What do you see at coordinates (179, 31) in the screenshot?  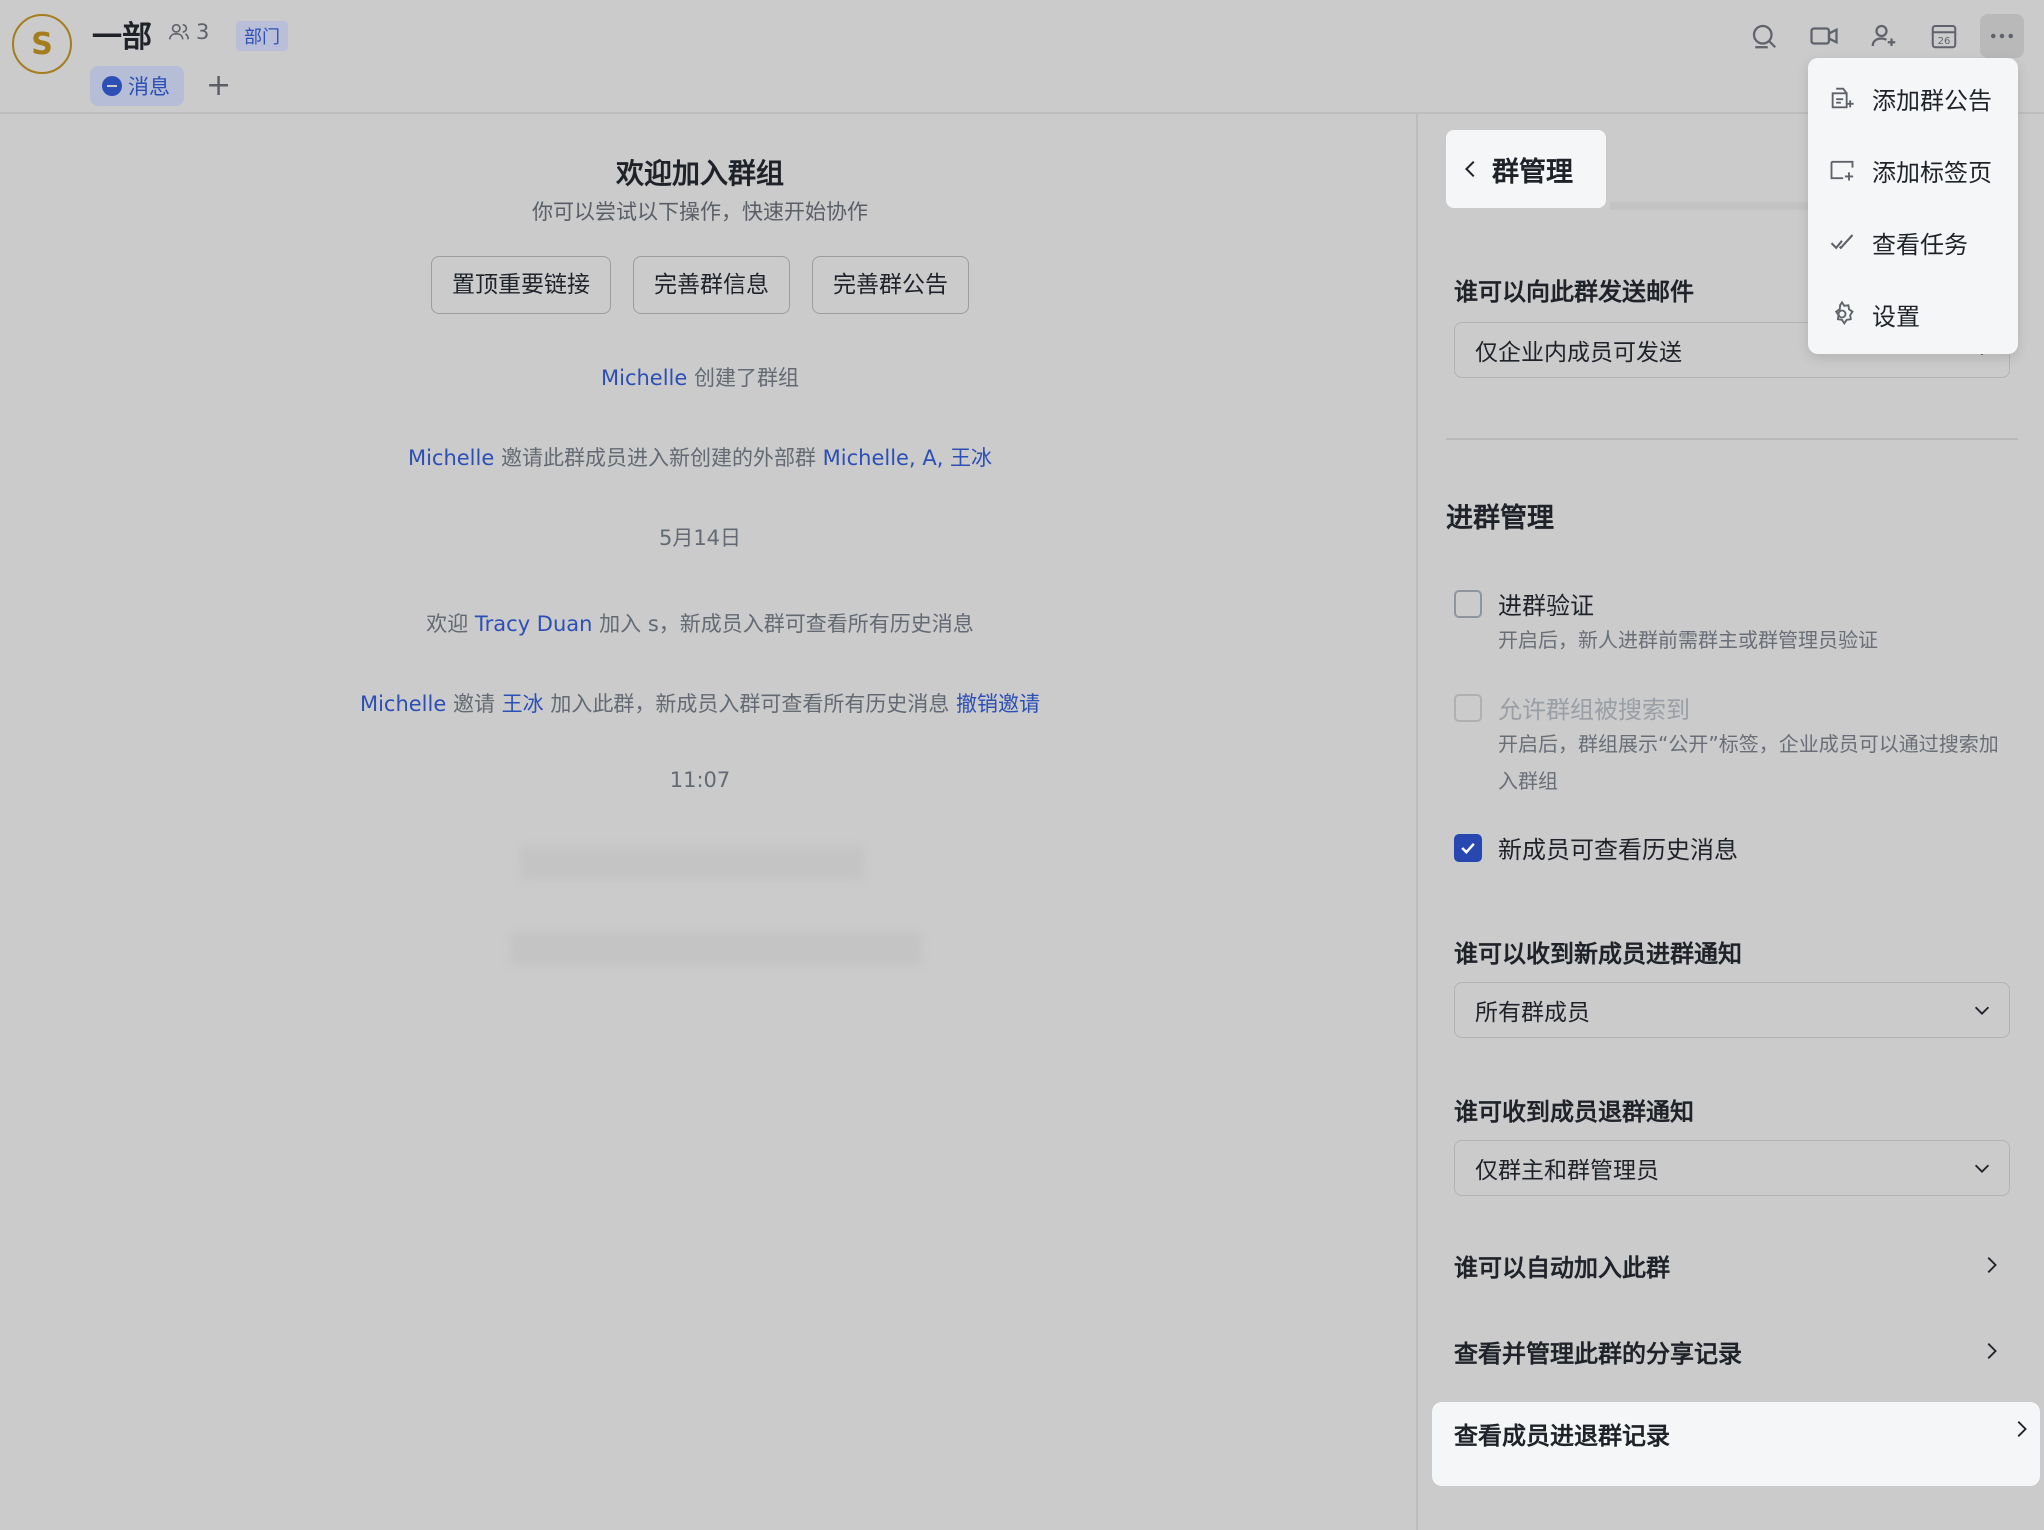 I see `members-icon` at bounding box center [179, 31].